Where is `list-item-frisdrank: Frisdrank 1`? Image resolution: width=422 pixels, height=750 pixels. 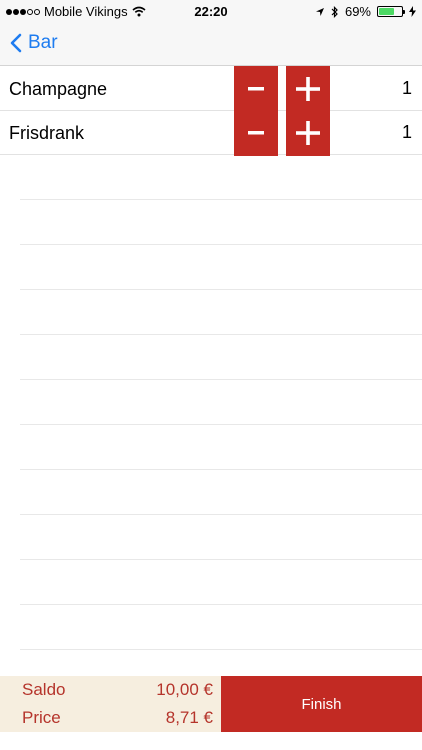
list-item-frisdrank: Frisdrank 1 is located at coordinates (211, 133).